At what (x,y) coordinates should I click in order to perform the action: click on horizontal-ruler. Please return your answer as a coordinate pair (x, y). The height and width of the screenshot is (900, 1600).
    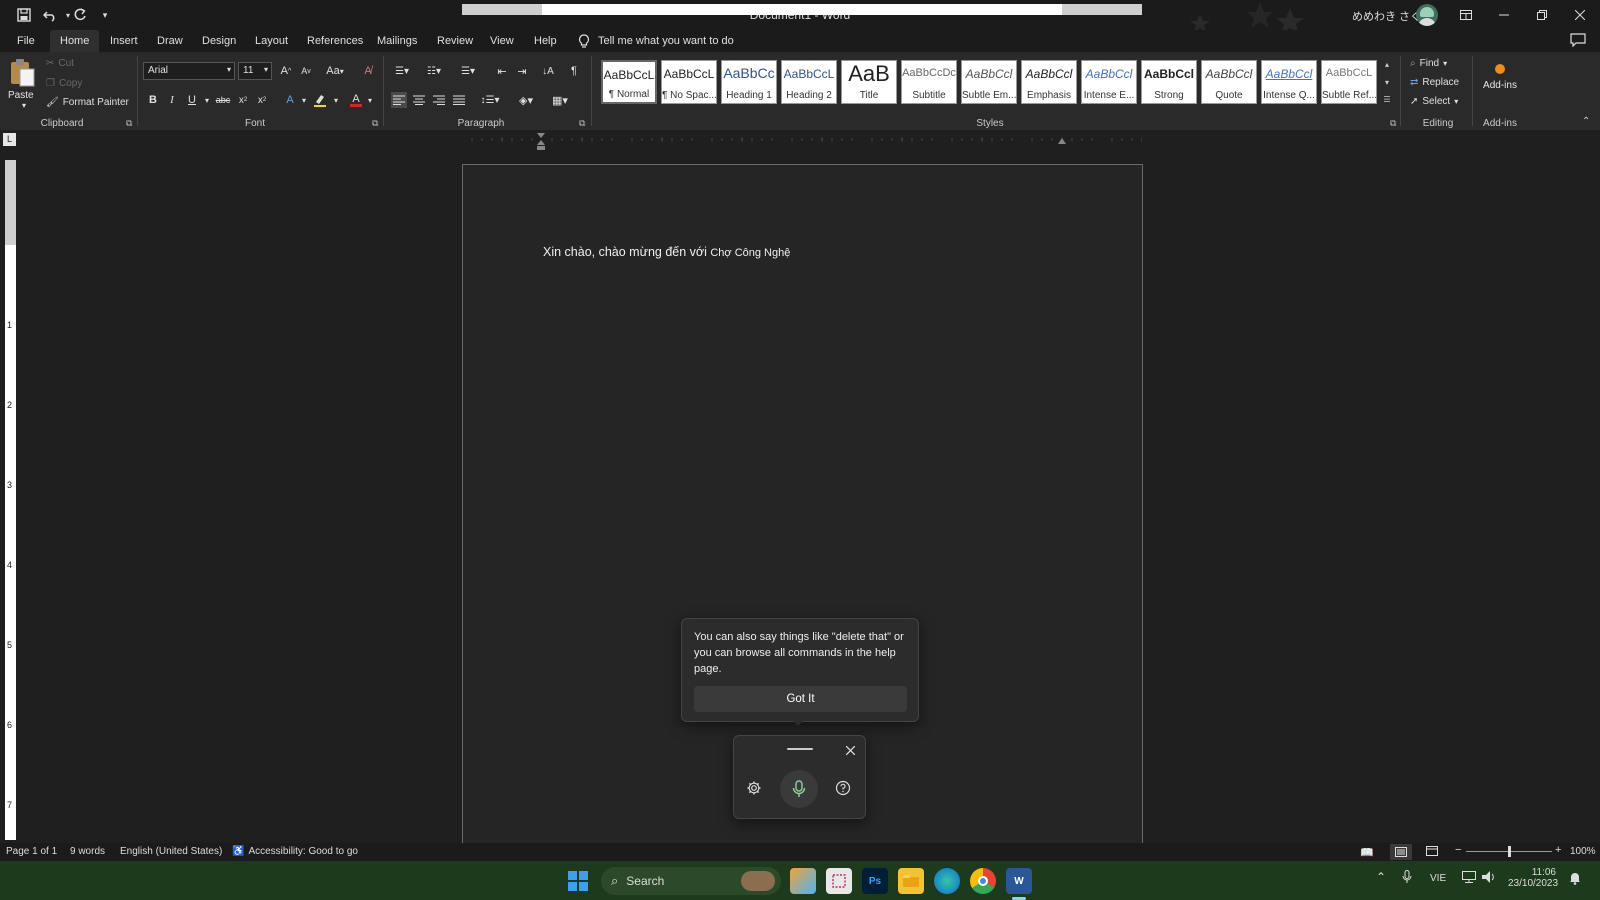
    Looking at the image, I should click on (802, 9).